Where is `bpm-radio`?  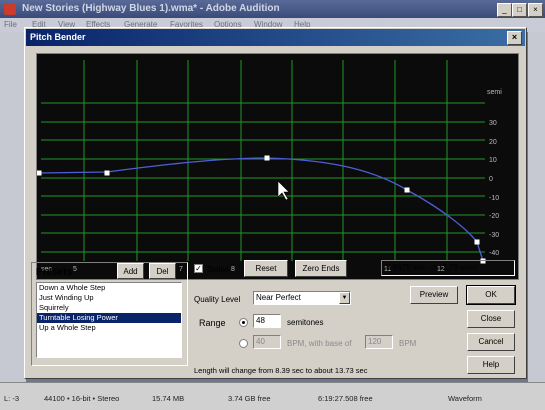
bpm-radio is located at coordinates (243, 343).